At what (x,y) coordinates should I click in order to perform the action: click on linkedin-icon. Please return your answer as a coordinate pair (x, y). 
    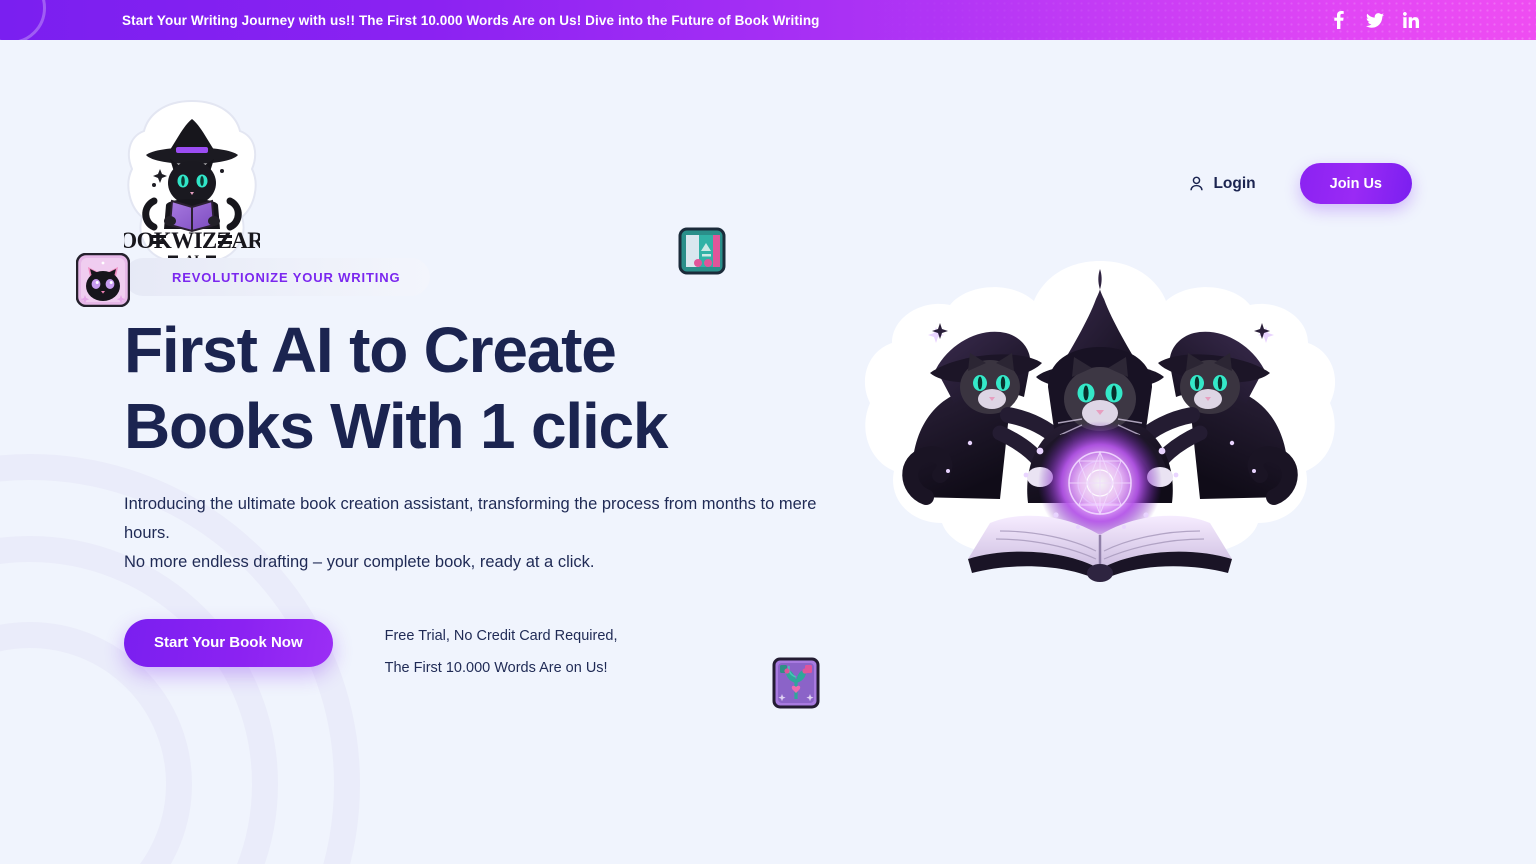
    Looking at the image, I should click on (1411, 20).